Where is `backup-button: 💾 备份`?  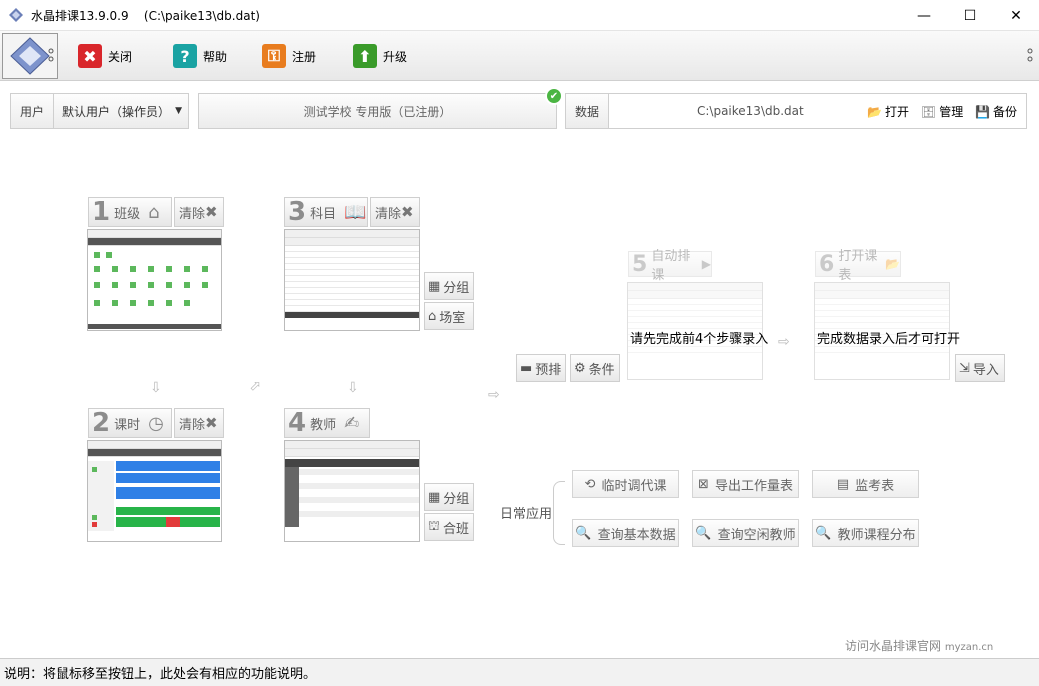 backup-button: 💾 备份 is located at coordinates (996, 111).